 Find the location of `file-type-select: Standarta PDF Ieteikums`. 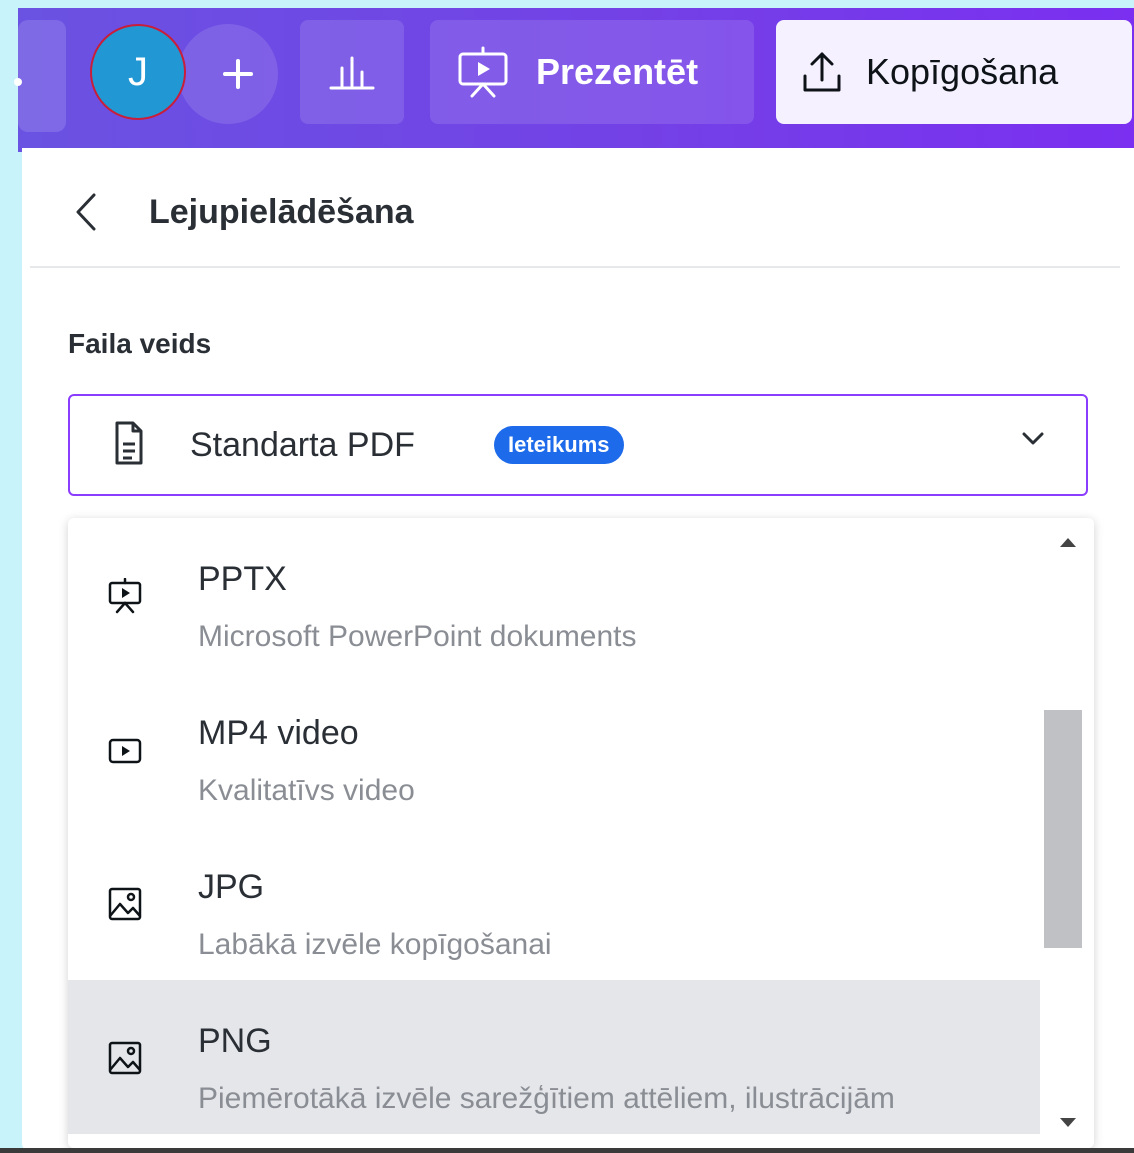

file-type-select: Standarta PDF Ieteikums is located at coordinates (578, 445).